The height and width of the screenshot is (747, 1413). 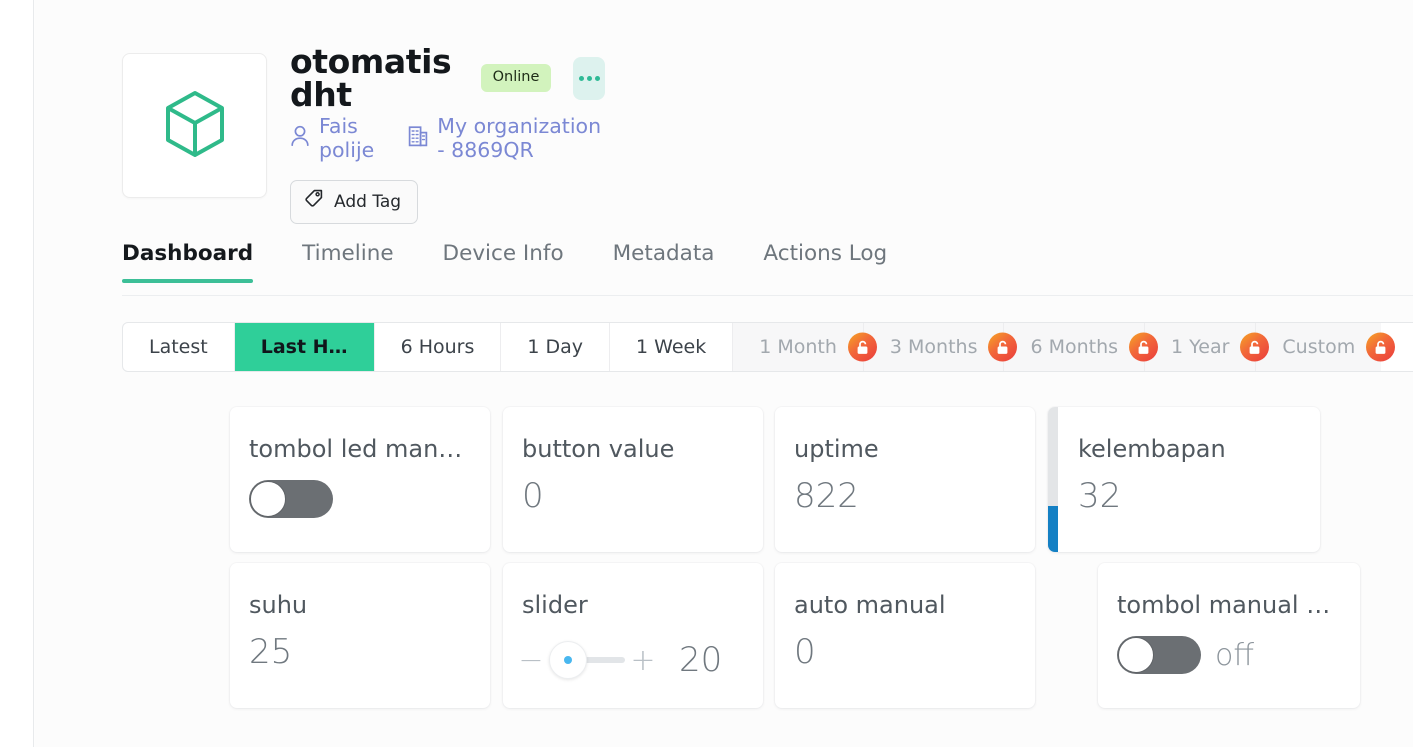 What do you see at coordinates (643, 660) in the screenshot?
I see `slider-increment-button: +` at bounding box center [643, 660].